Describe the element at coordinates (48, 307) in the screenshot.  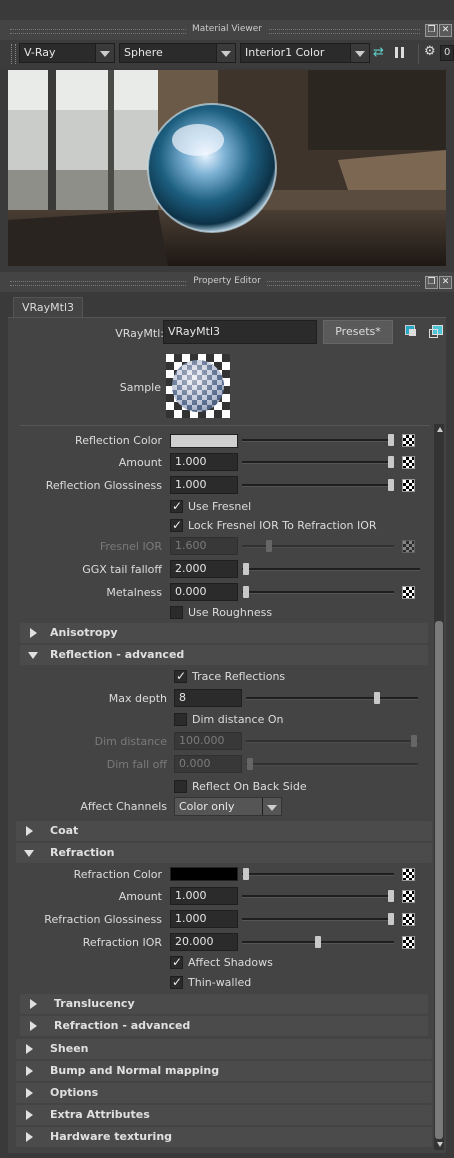
I see `tab-vraymtl3: VRayMtl3` at that location.